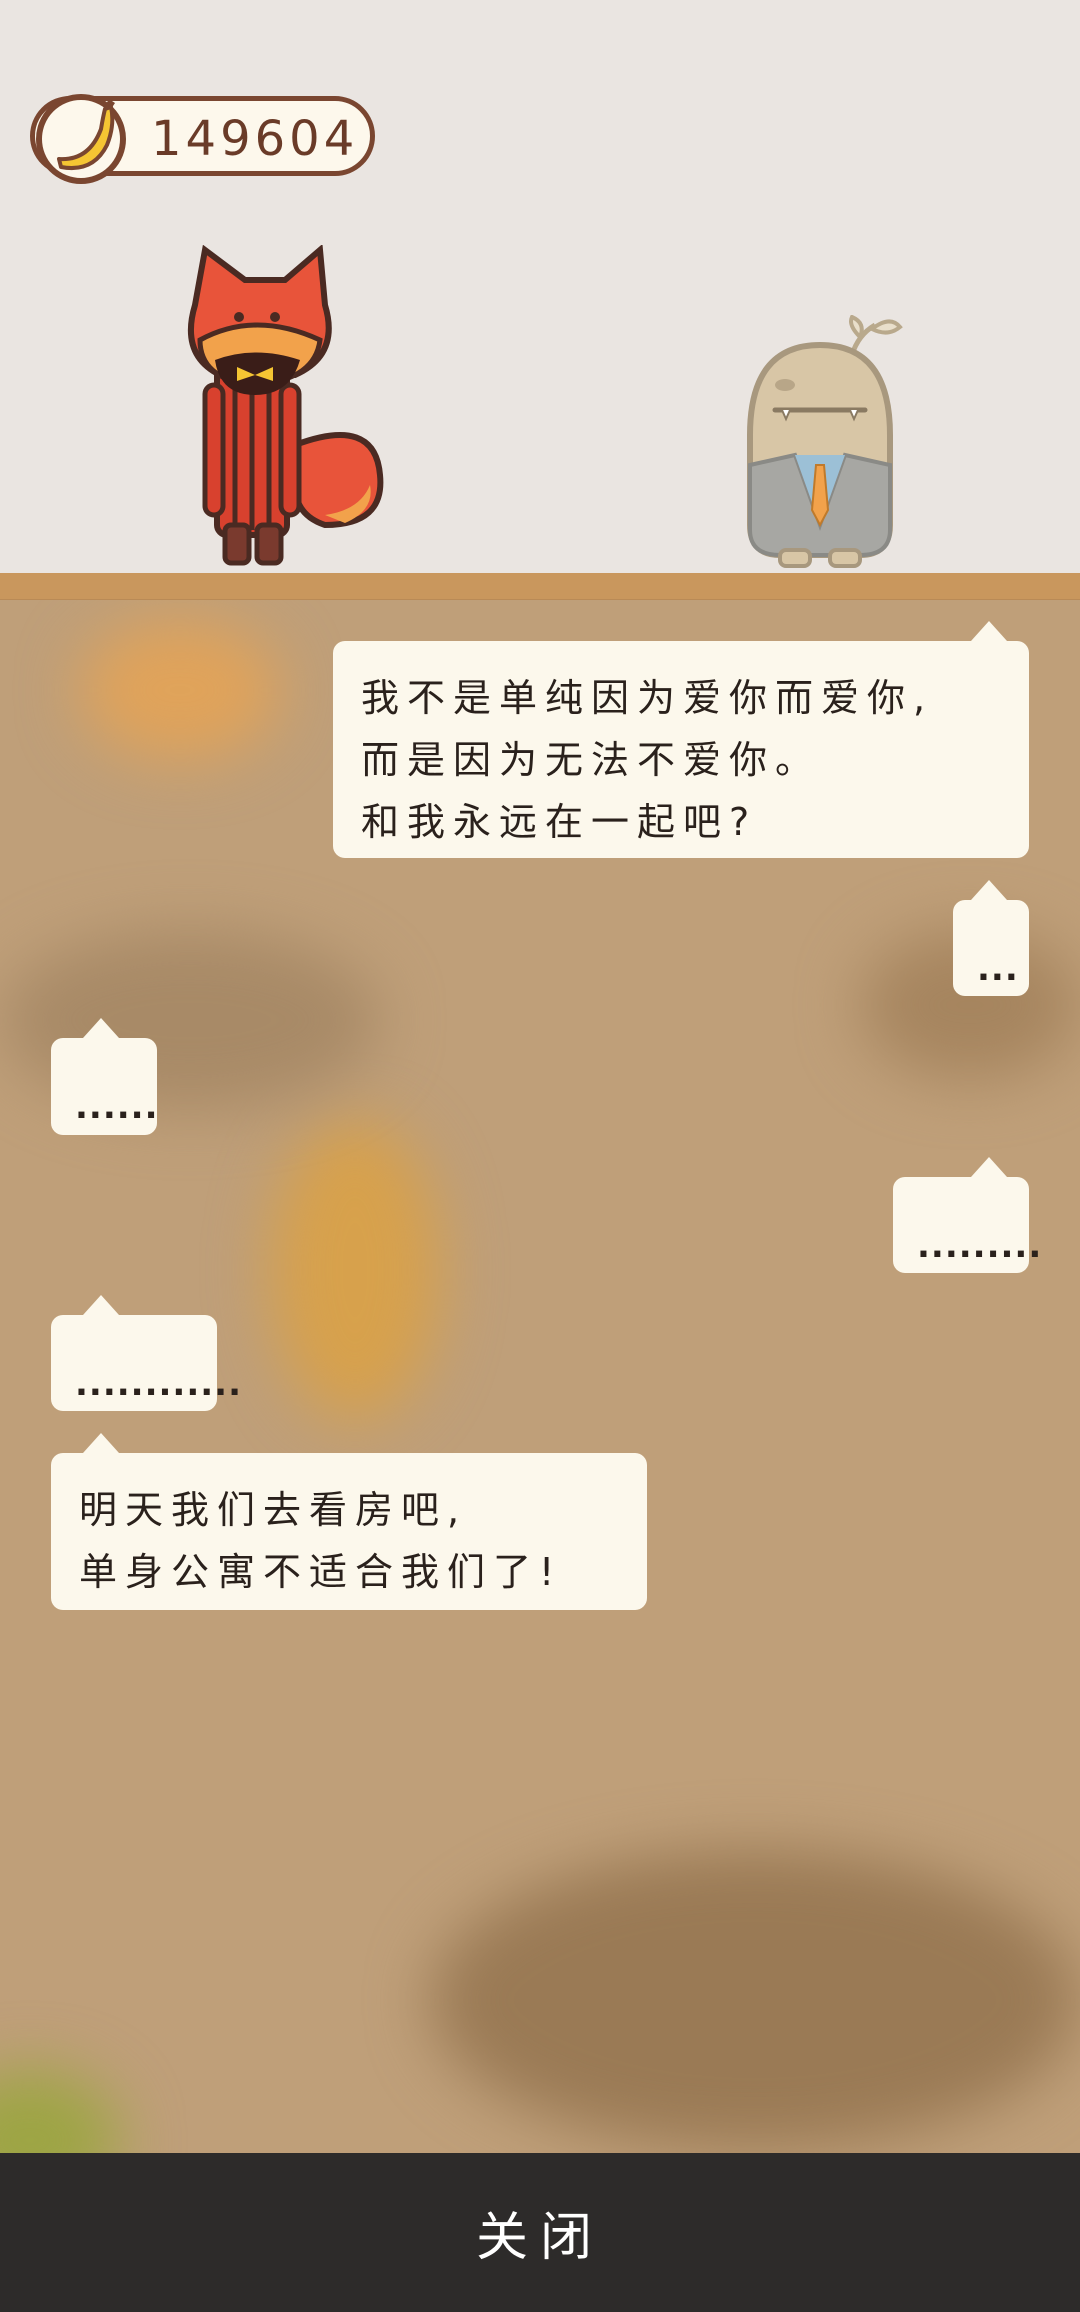 The width and height of the screenshot is (1080, 2312). What do you see at coordinates (540, 587) in the screenshot?
I see `shelf-edge` at bounding box center [540, 587].